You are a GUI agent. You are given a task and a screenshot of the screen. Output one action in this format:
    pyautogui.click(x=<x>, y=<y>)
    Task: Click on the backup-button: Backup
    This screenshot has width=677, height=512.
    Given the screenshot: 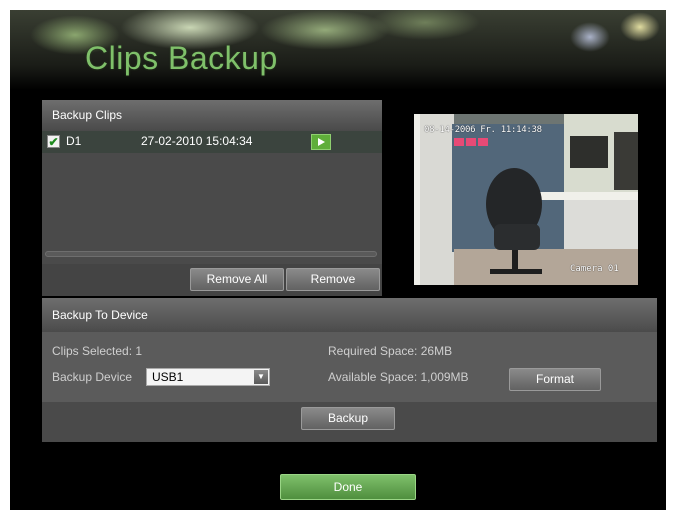 What is the action you would take?
    pyautogui.click(x=348, y=418)
    